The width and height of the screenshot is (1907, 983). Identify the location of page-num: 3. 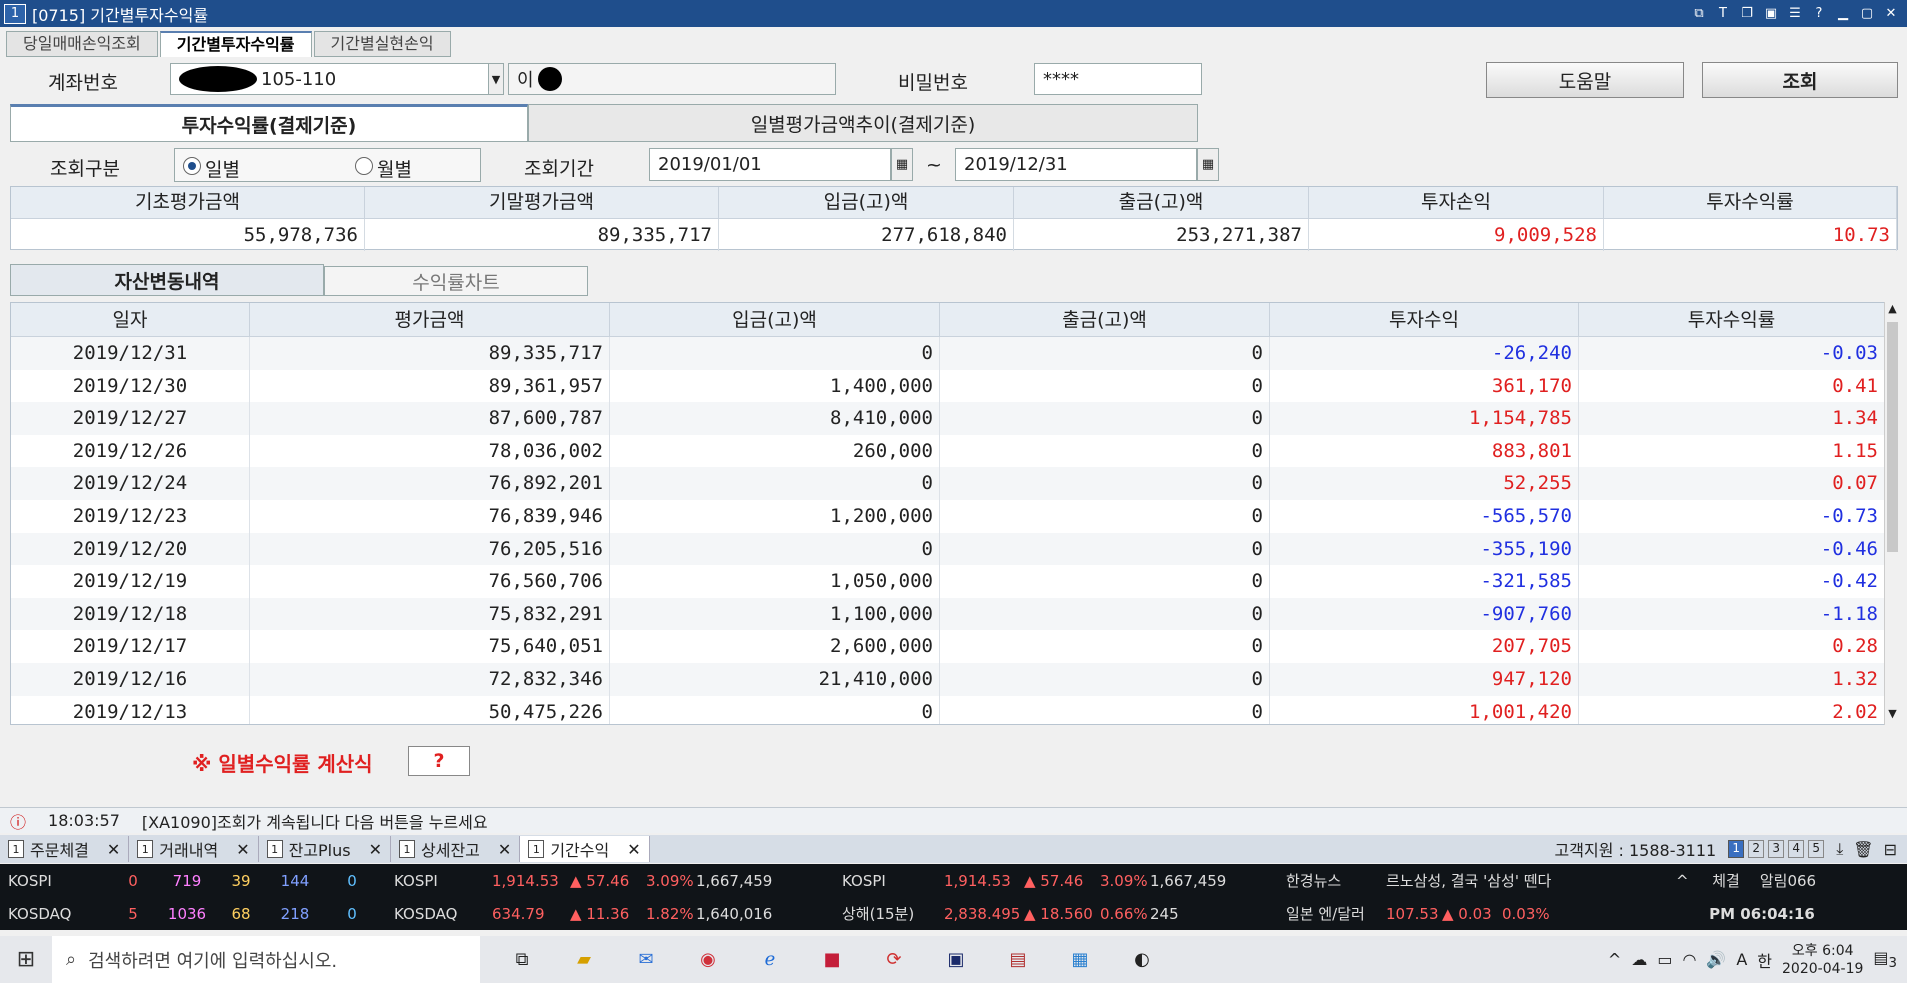
(1776, 849).